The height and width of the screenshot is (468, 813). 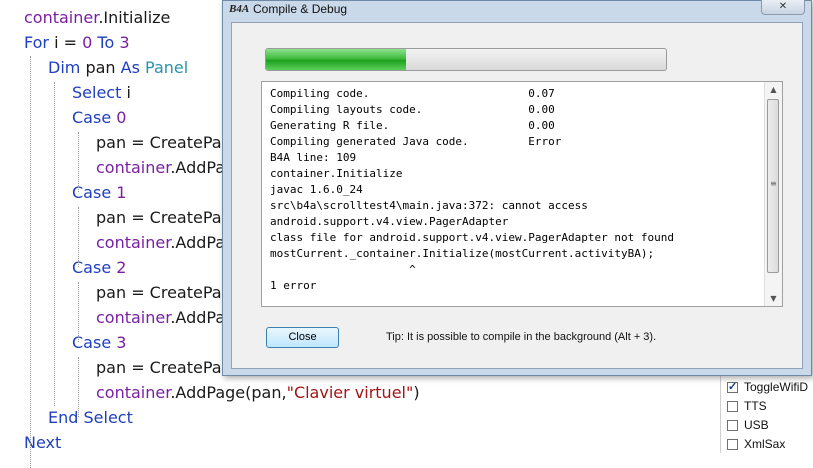 I want to click on library-item: USB, so click(x=748, y=426).